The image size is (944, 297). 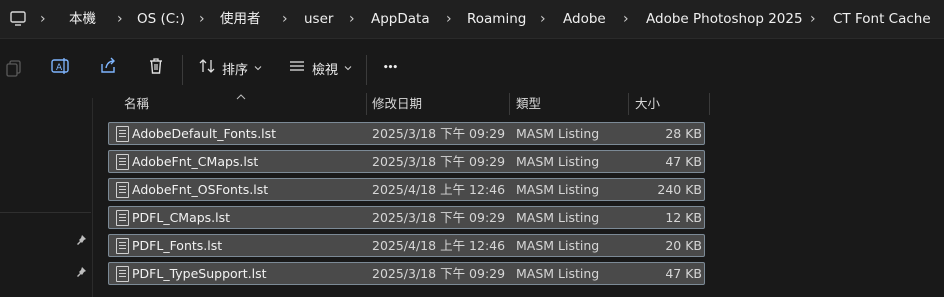 I want to click on view-button: 檢視, so click(x=320, y=68).